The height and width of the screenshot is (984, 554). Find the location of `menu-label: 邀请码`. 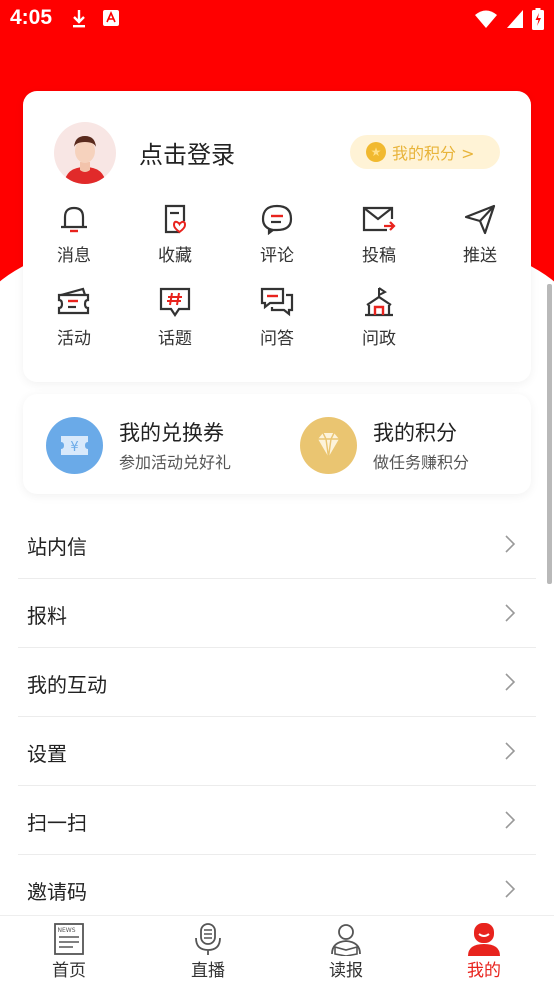

menu-label: 邀请码 is located at coordinates (57, 892).